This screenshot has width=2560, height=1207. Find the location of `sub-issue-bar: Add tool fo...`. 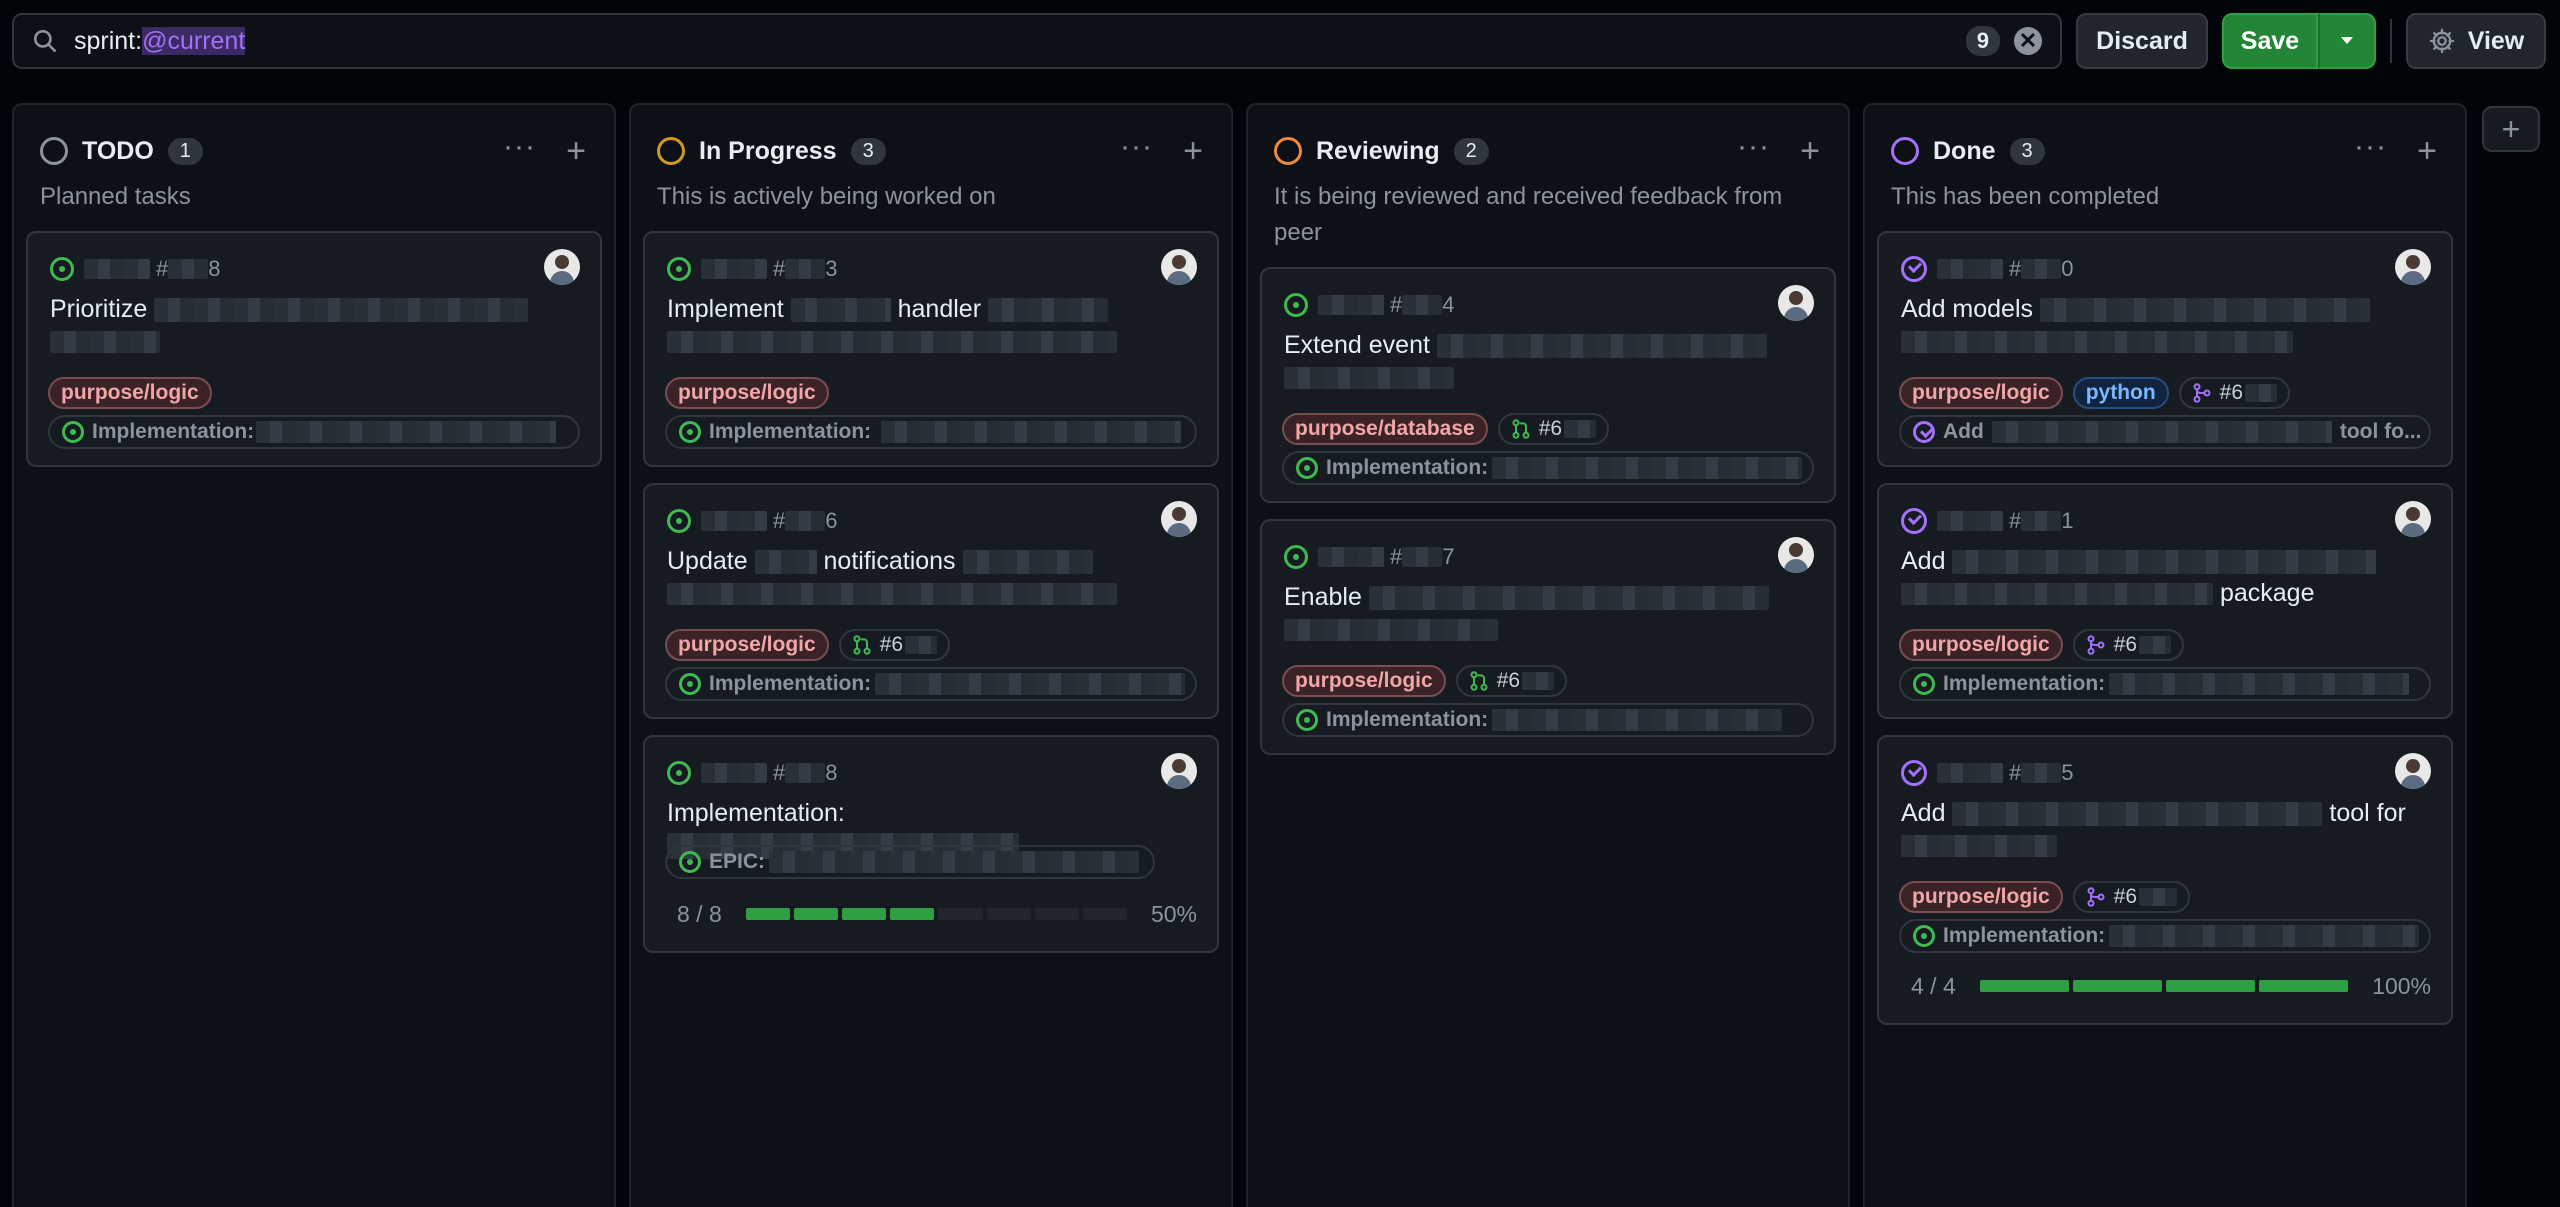

sub-issue-bar: Add tool fo... is located at coordinates (2165, 432).